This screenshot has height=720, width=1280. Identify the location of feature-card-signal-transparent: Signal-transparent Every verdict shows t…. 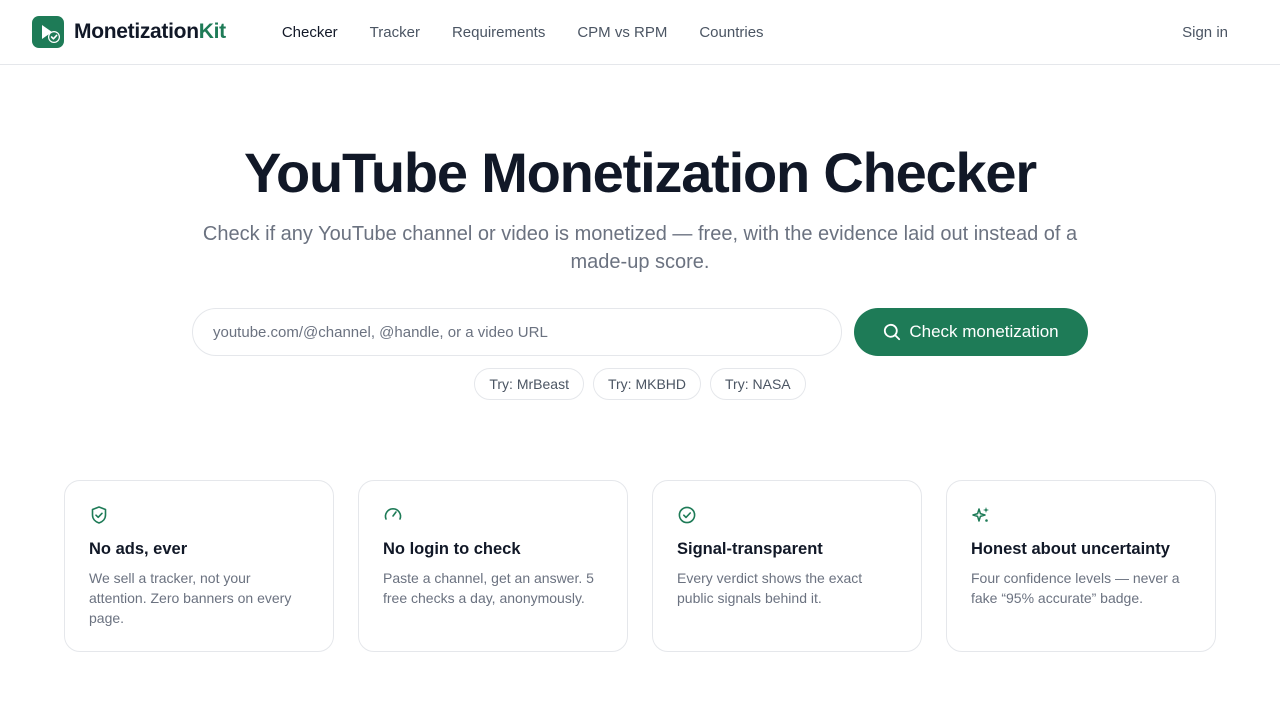
(787, 566).